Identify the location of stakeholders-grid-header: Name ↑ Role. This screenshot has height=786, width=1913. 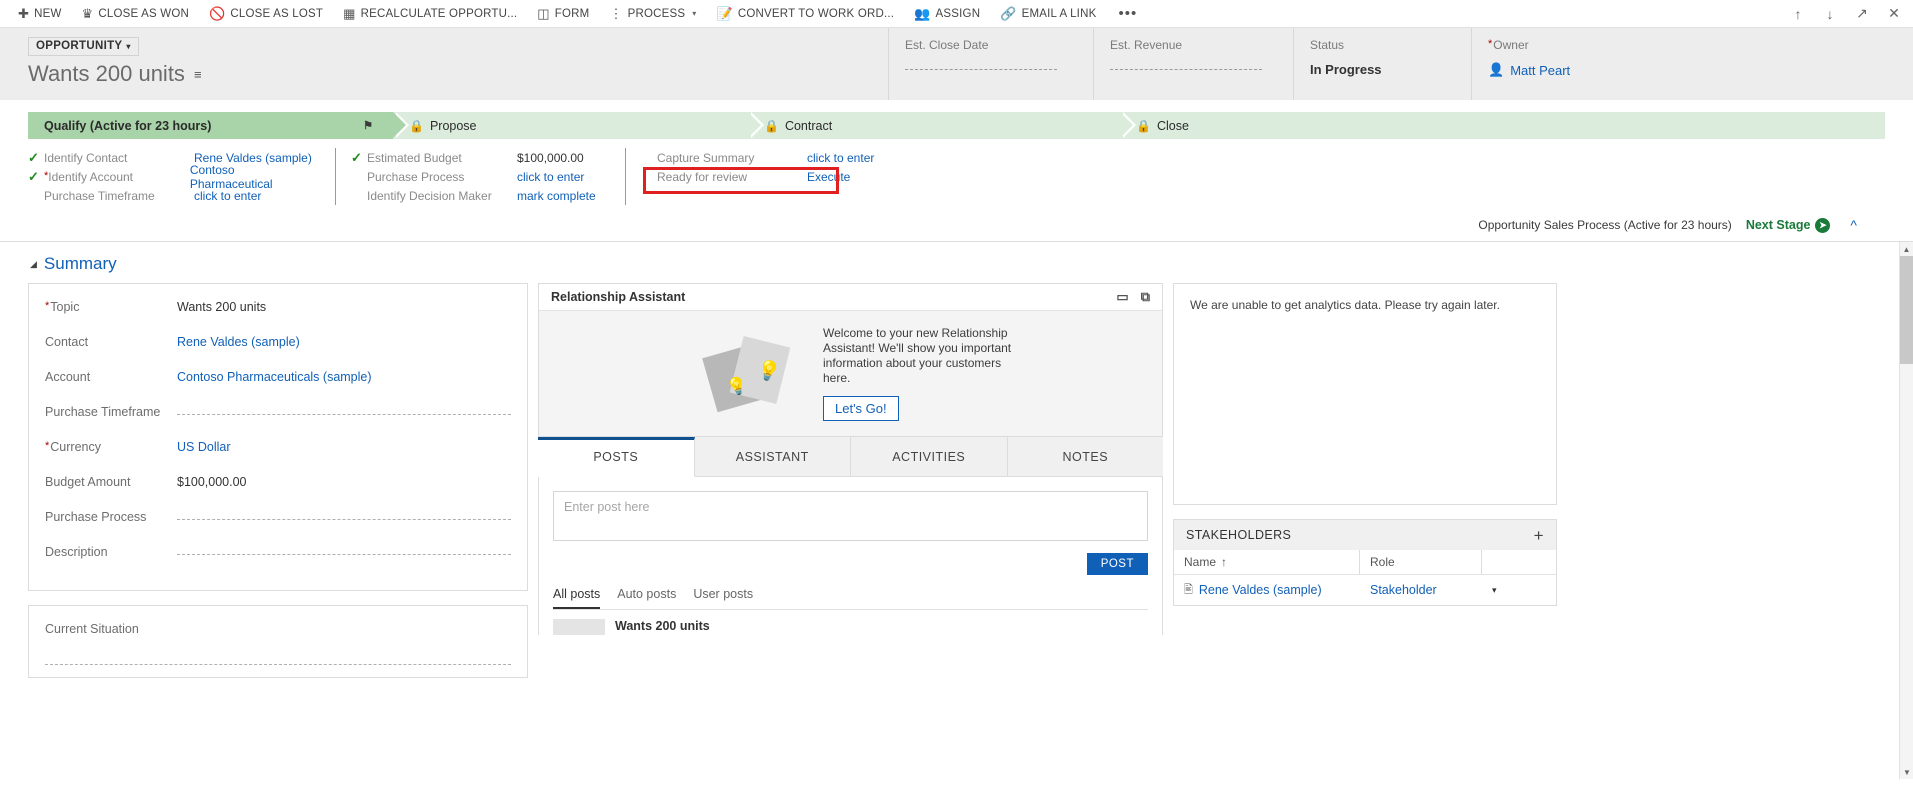
(1365, 562).